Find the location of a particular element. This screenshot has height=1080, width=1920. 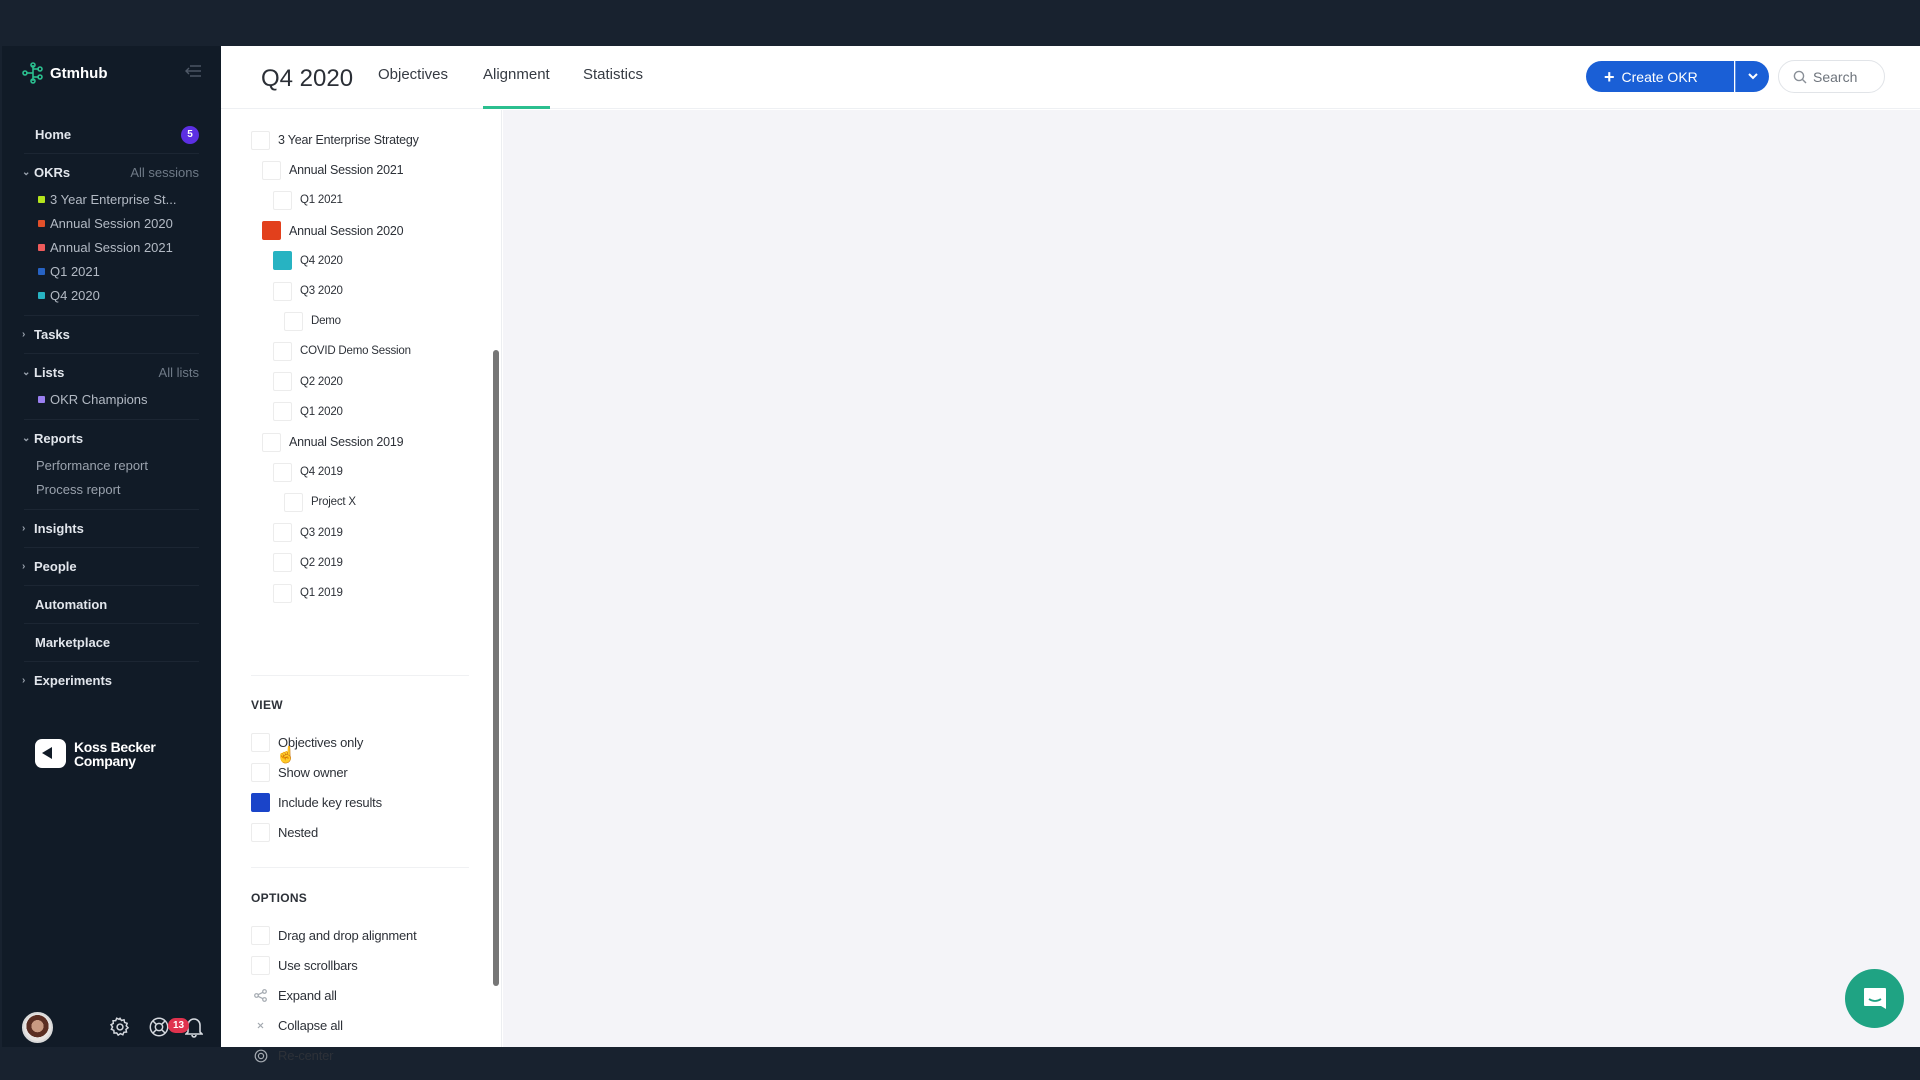

chat-icon is located at coordinates (1874, 998).